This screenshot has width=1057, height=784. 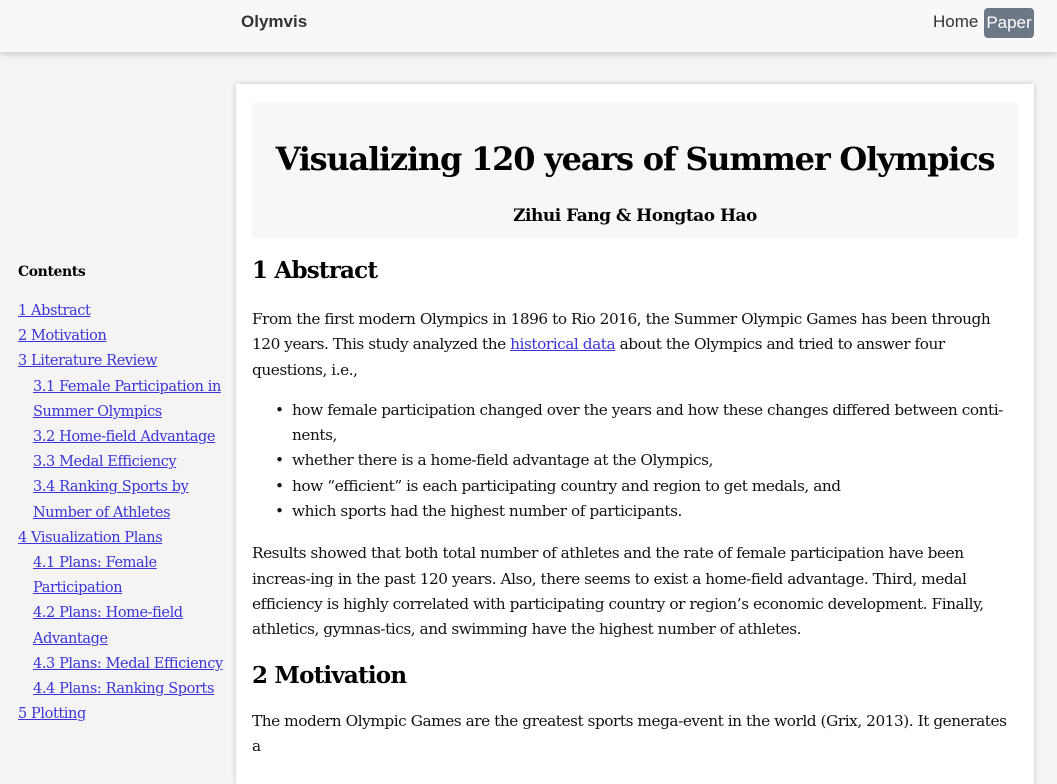 I want to click on toc-link-plans-female-participation: 4.1 Plans: Female Participation, so click(x=120, y=576).